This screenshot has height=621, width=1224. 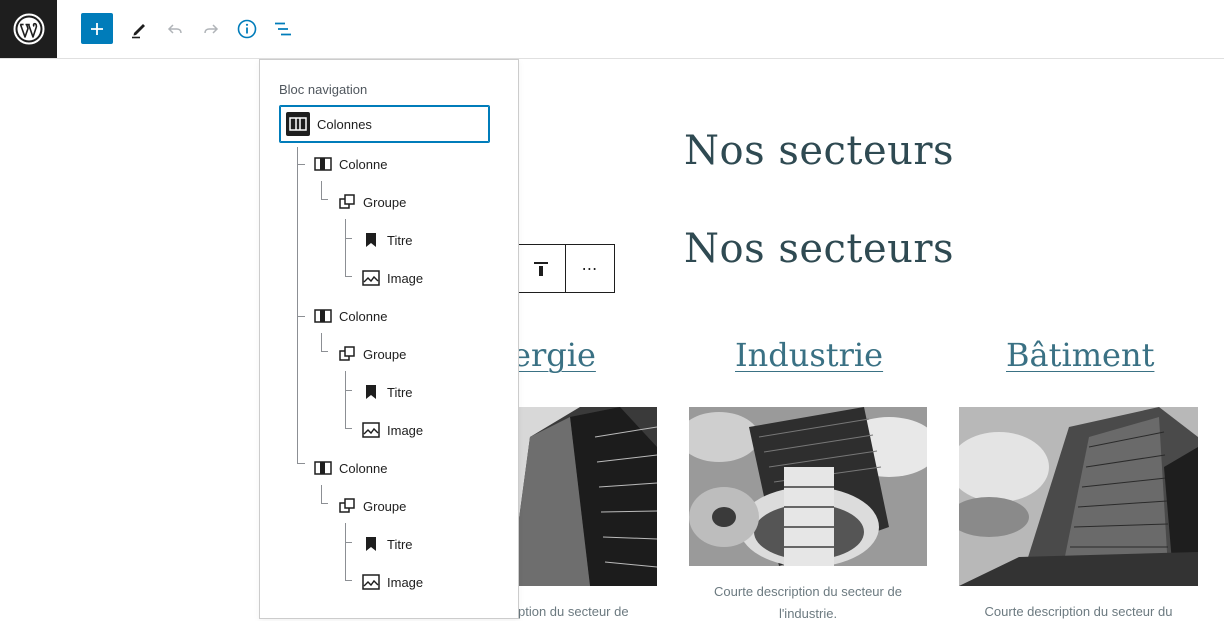 I want to click on vertical-align-button, so click(x=541, y=268).